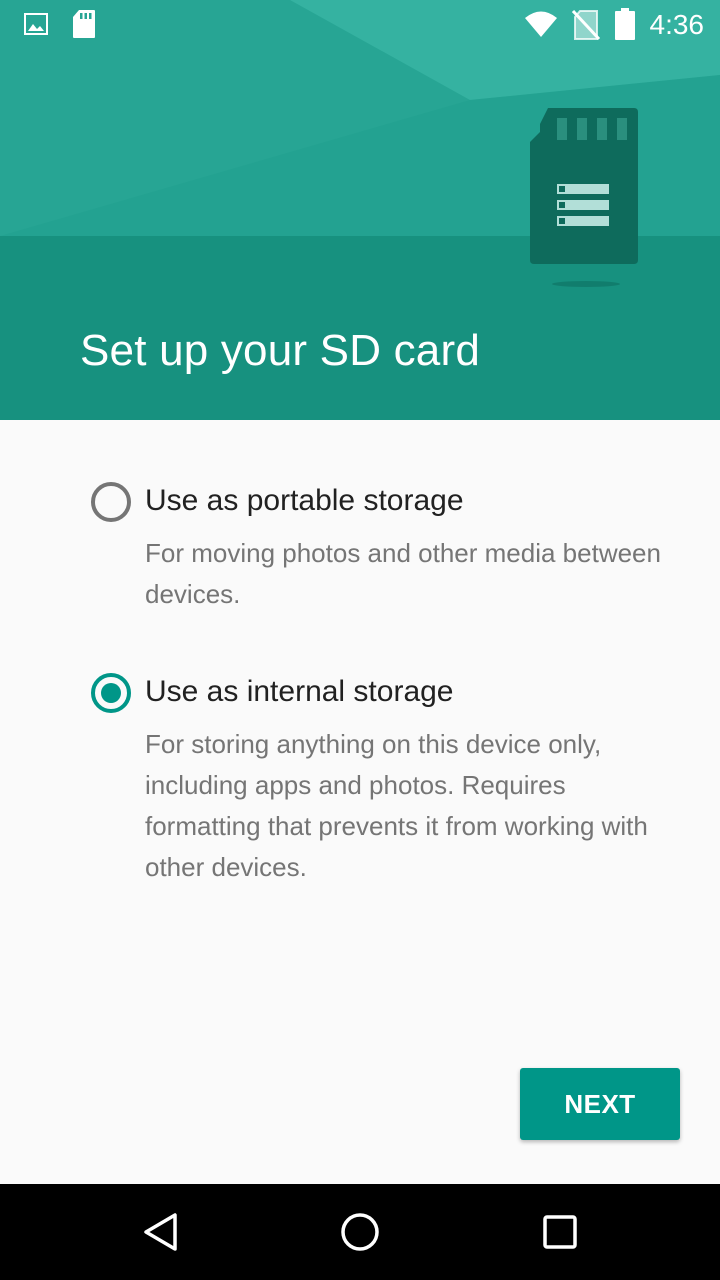  What do you see at coordinates (111, 502) in the screenshot?
I see `radio-portable-storage` at bounding box center [111, 502].